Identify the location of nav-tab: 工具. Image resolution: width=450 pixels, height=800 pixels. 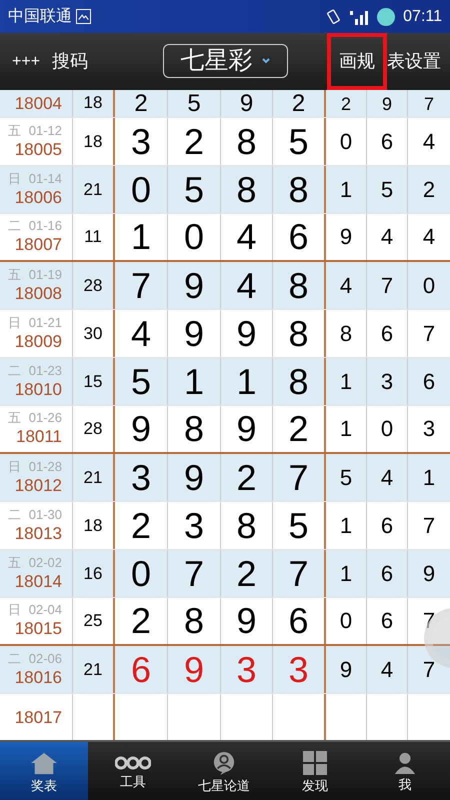
(133, 771).